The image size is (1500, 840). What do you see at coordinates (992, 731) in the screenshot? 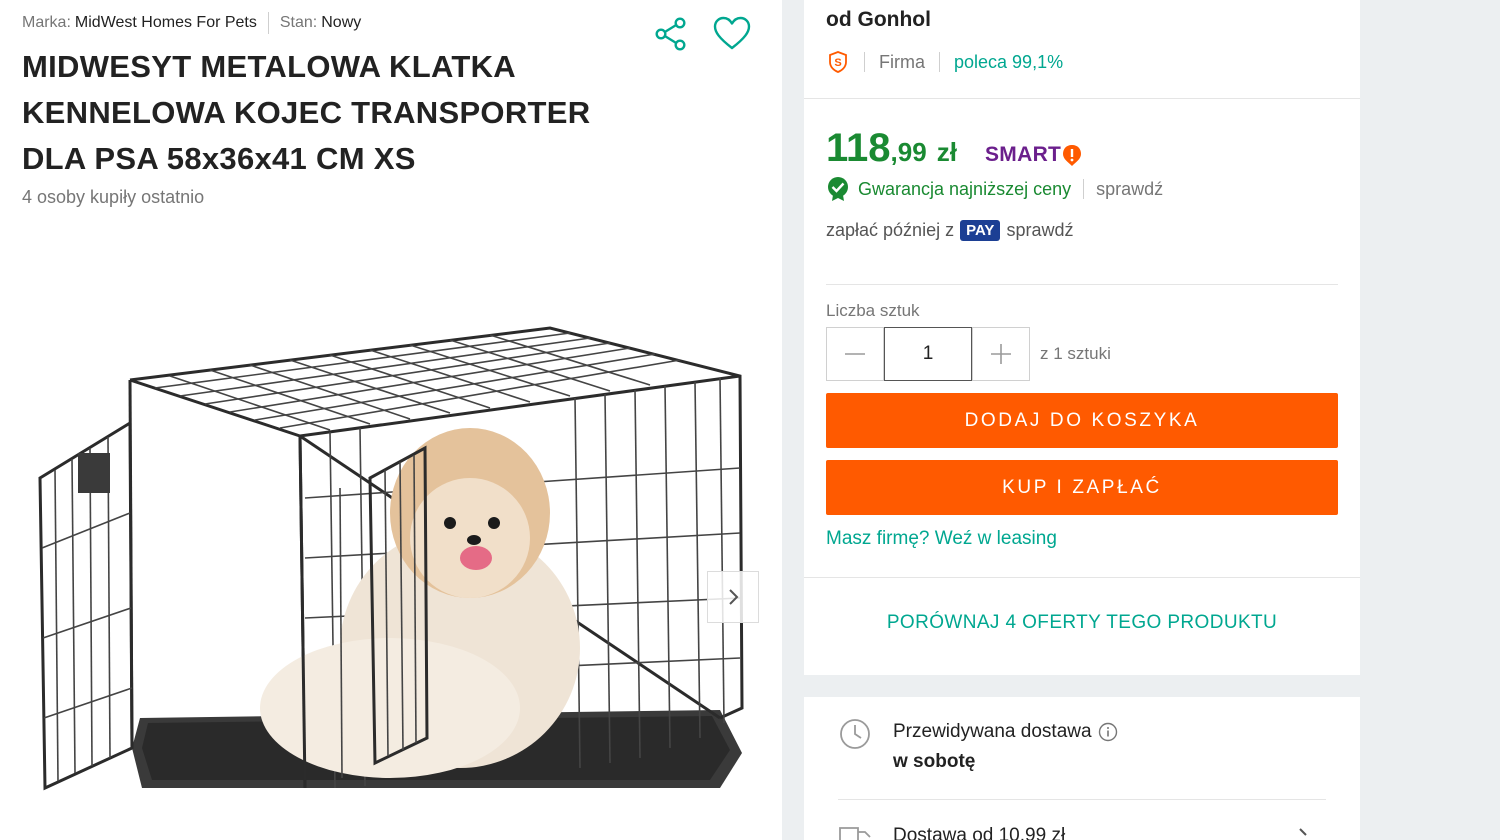
I see `delivery-title: Przewidywana dostawa` at bounding box center [992, 731].